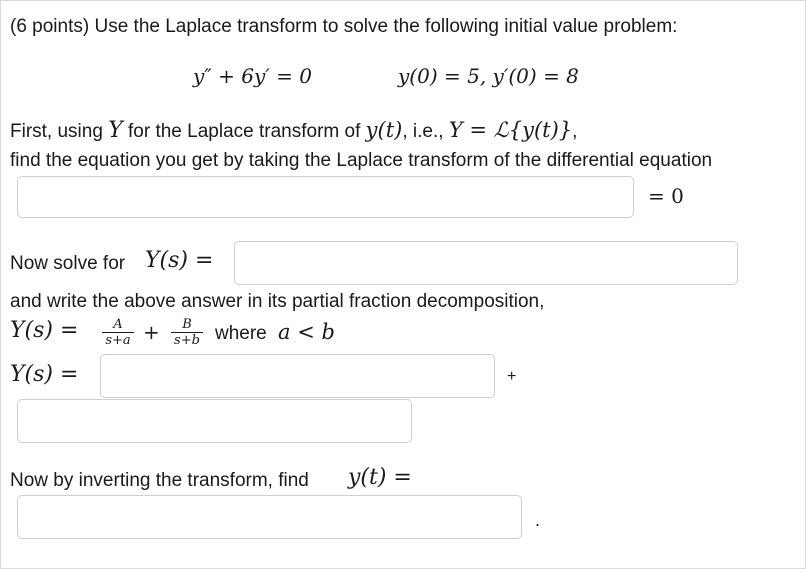 This screenshot has width=806, height=569. I want to click on ode-equation: y″ + 6y′ = 0, so click(253, 76).